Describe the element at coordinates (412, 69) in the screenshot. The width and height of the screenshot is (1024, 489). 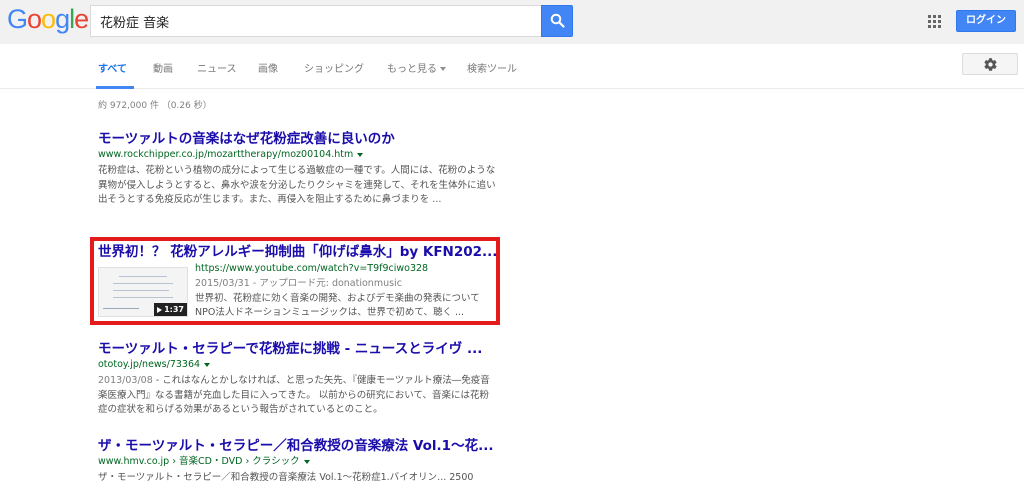
I see `tab-more-label: もっと見る` at that location.